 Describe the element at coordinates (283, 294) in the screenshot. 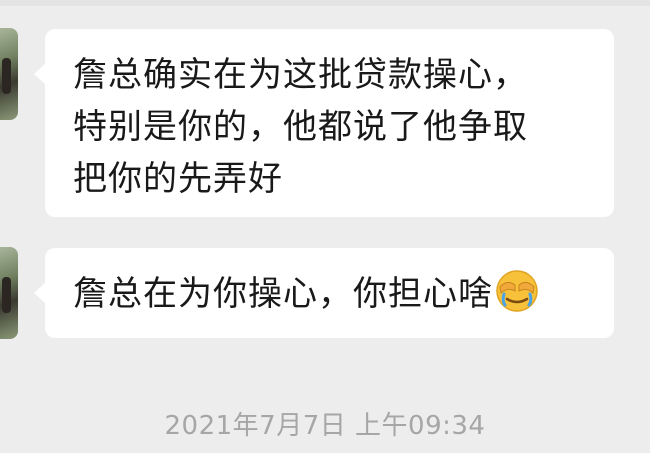

I see `message-text: 詹总在为你操心，你担心啥` at that location.